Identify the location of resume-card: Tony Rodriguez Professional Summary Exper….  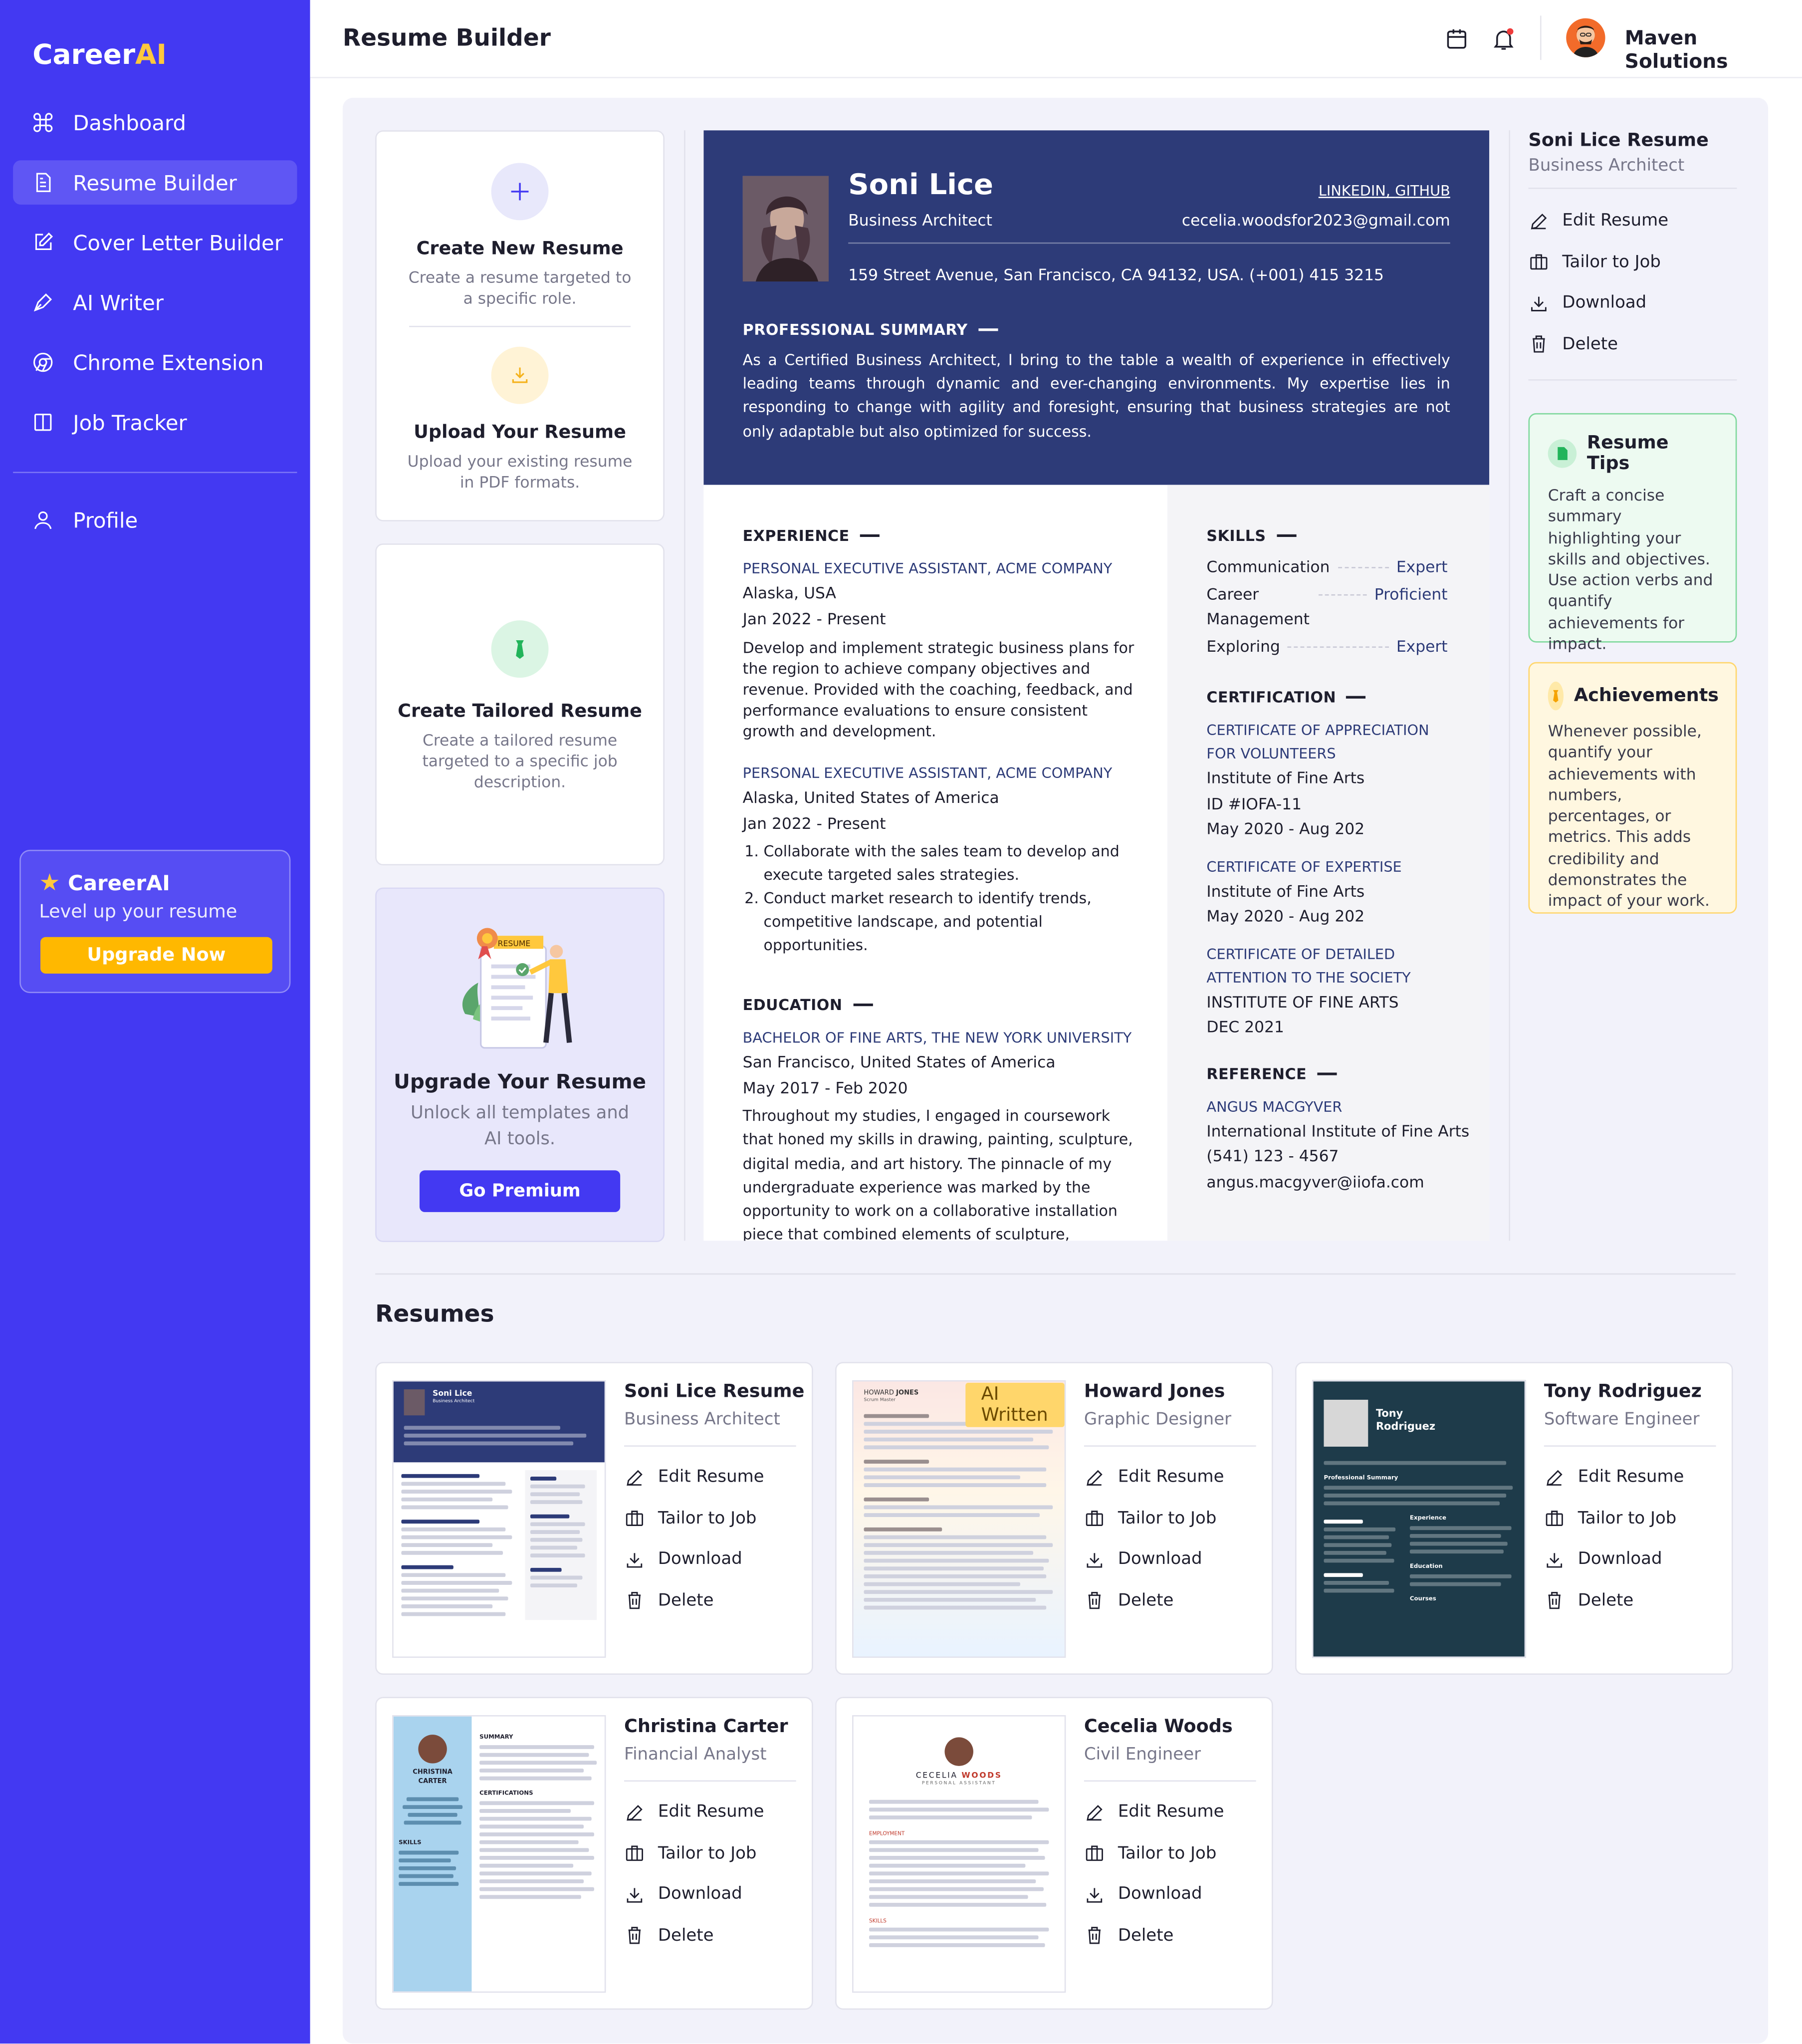
(1514, 1518).